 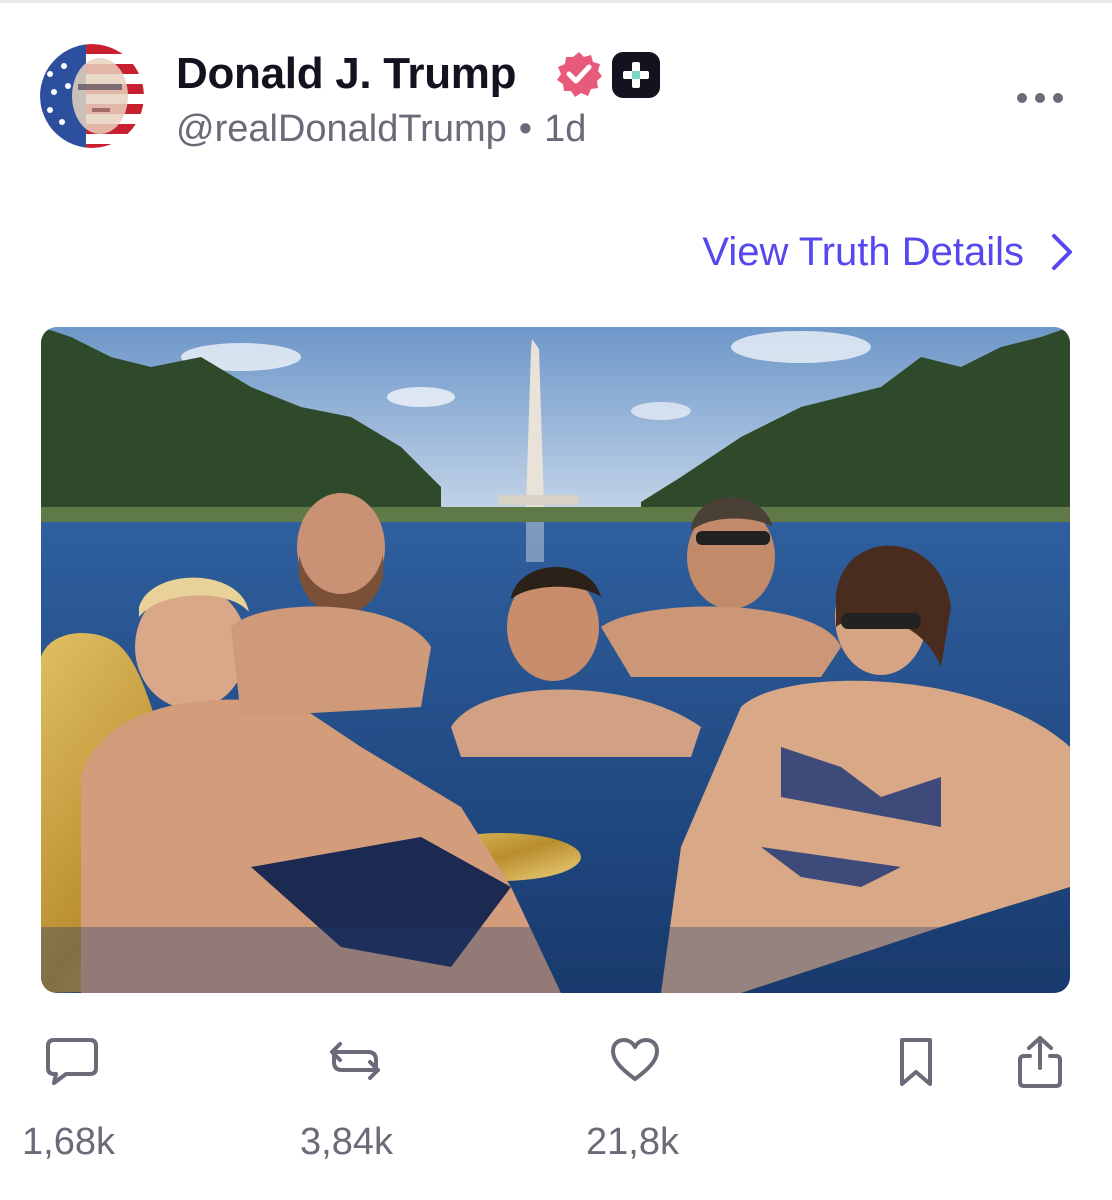 I want to click on chevron-right-icon, so click(x=1062, y=252).